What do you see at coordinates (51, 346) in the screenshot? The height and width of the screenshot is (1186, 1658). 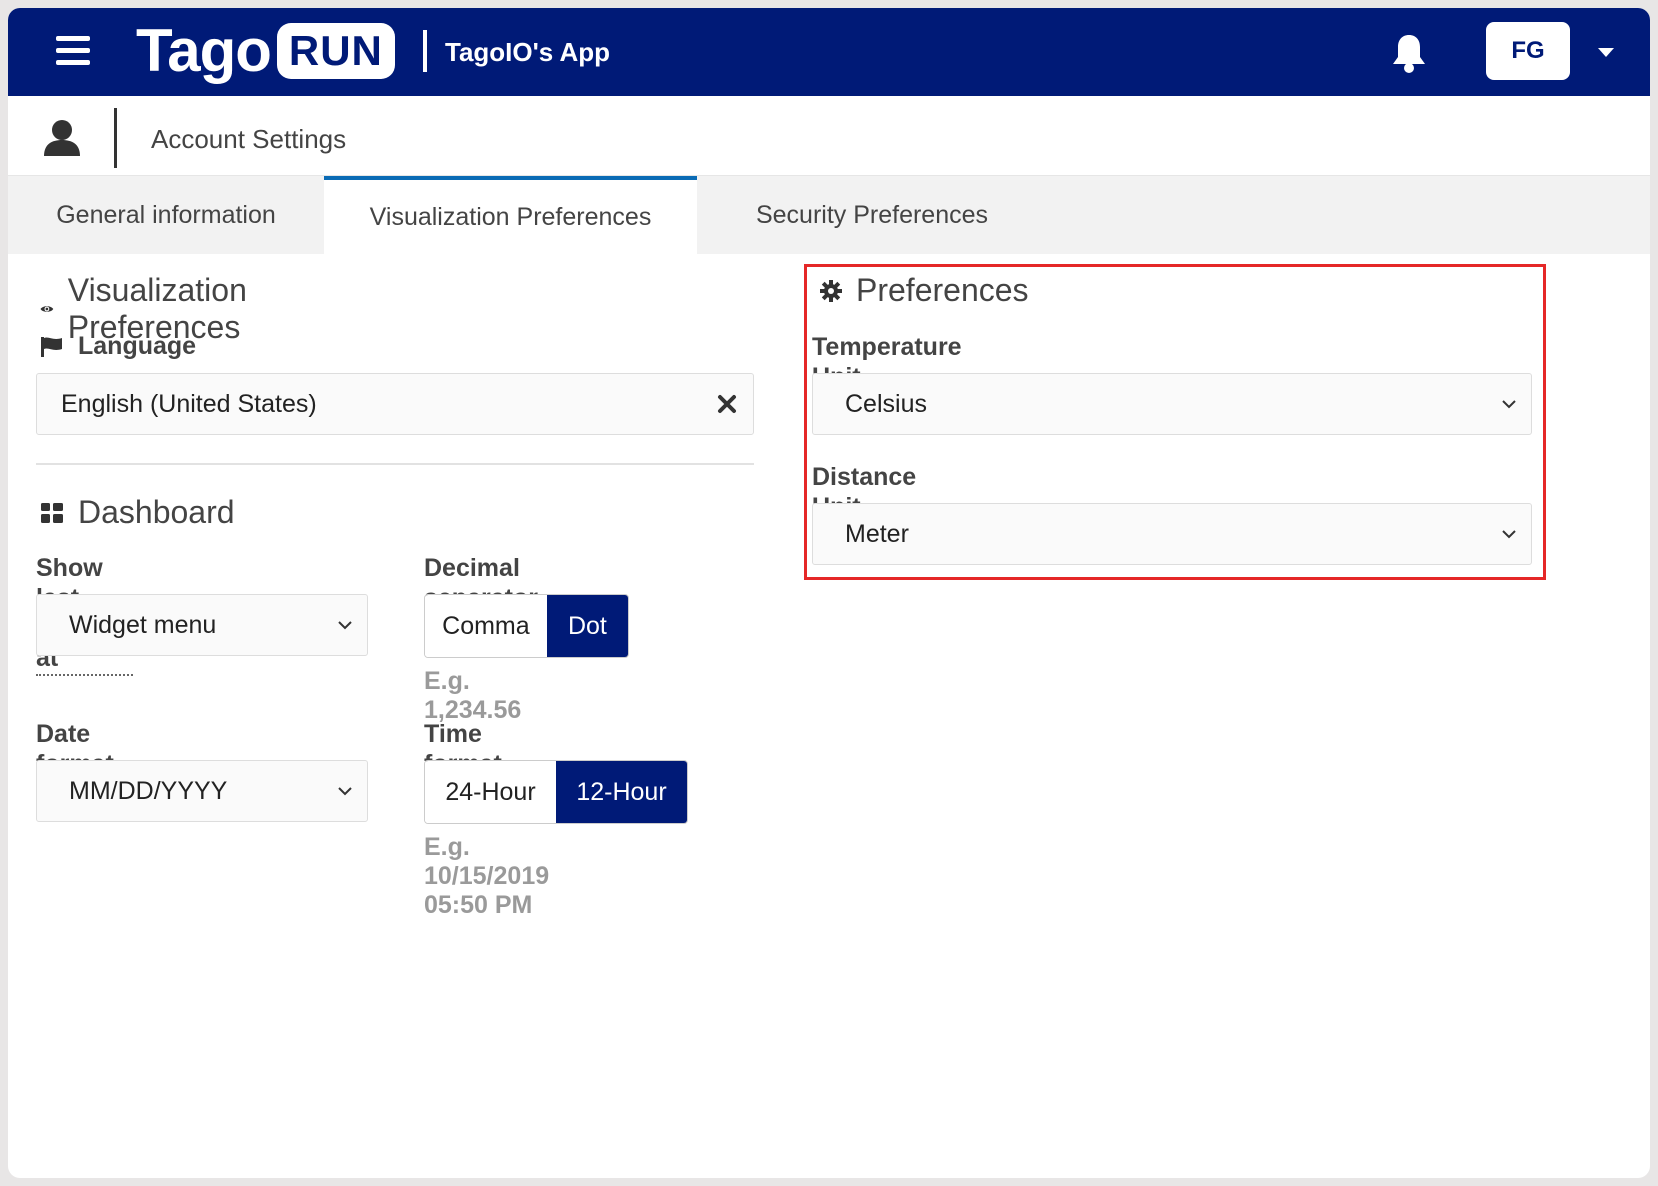 I see `flag-icon` at bounding box center [51, 346].